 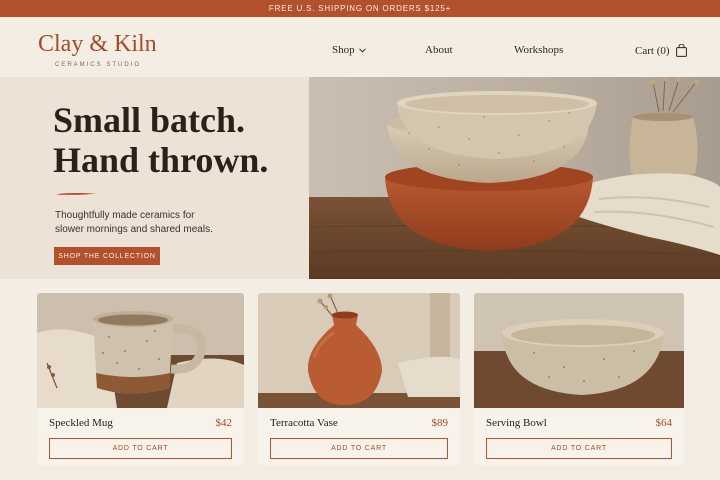 I want to click on product-card-speckled-mug: Speckled Mug $42 ADD TO CART, so click(x=140, y=379).